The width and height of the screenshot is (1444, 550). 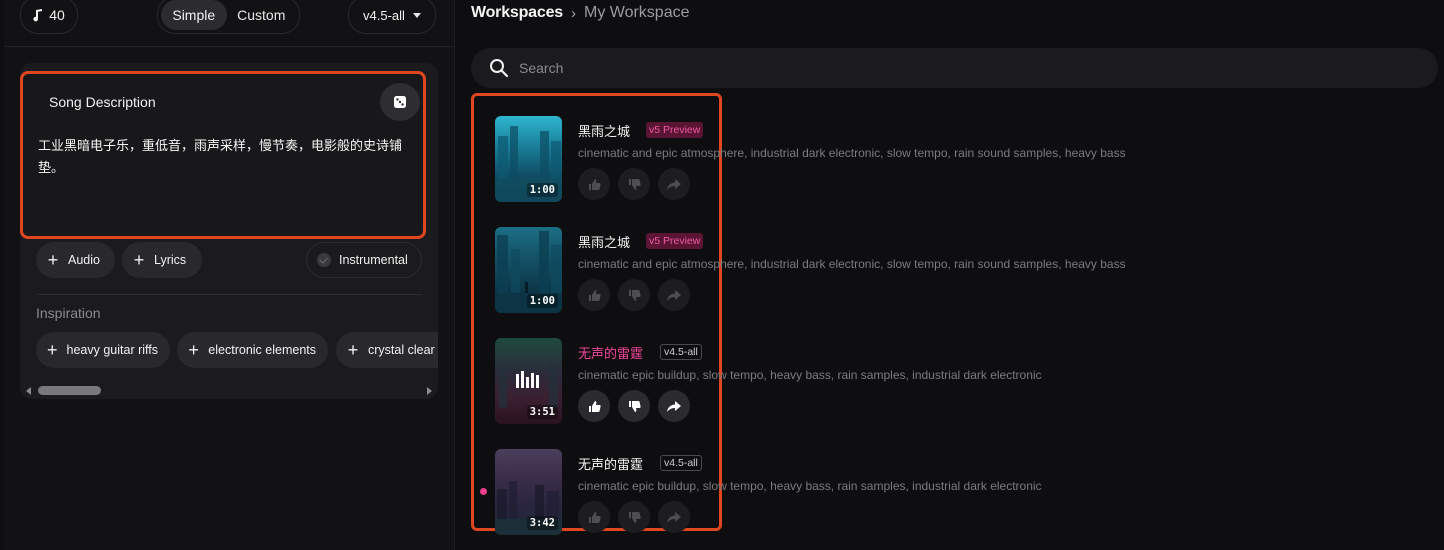 I want to click on instrumental-toggle: Instrumental, so click(x=364, y=260).